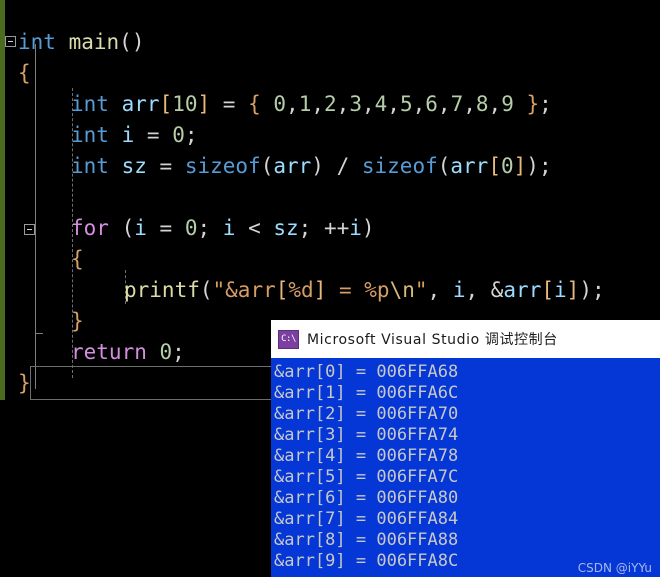 This screenshot has height=577, width=660. I want to click on console-output-line: &arr[5] = 006FFA7C, so click(366, 477).